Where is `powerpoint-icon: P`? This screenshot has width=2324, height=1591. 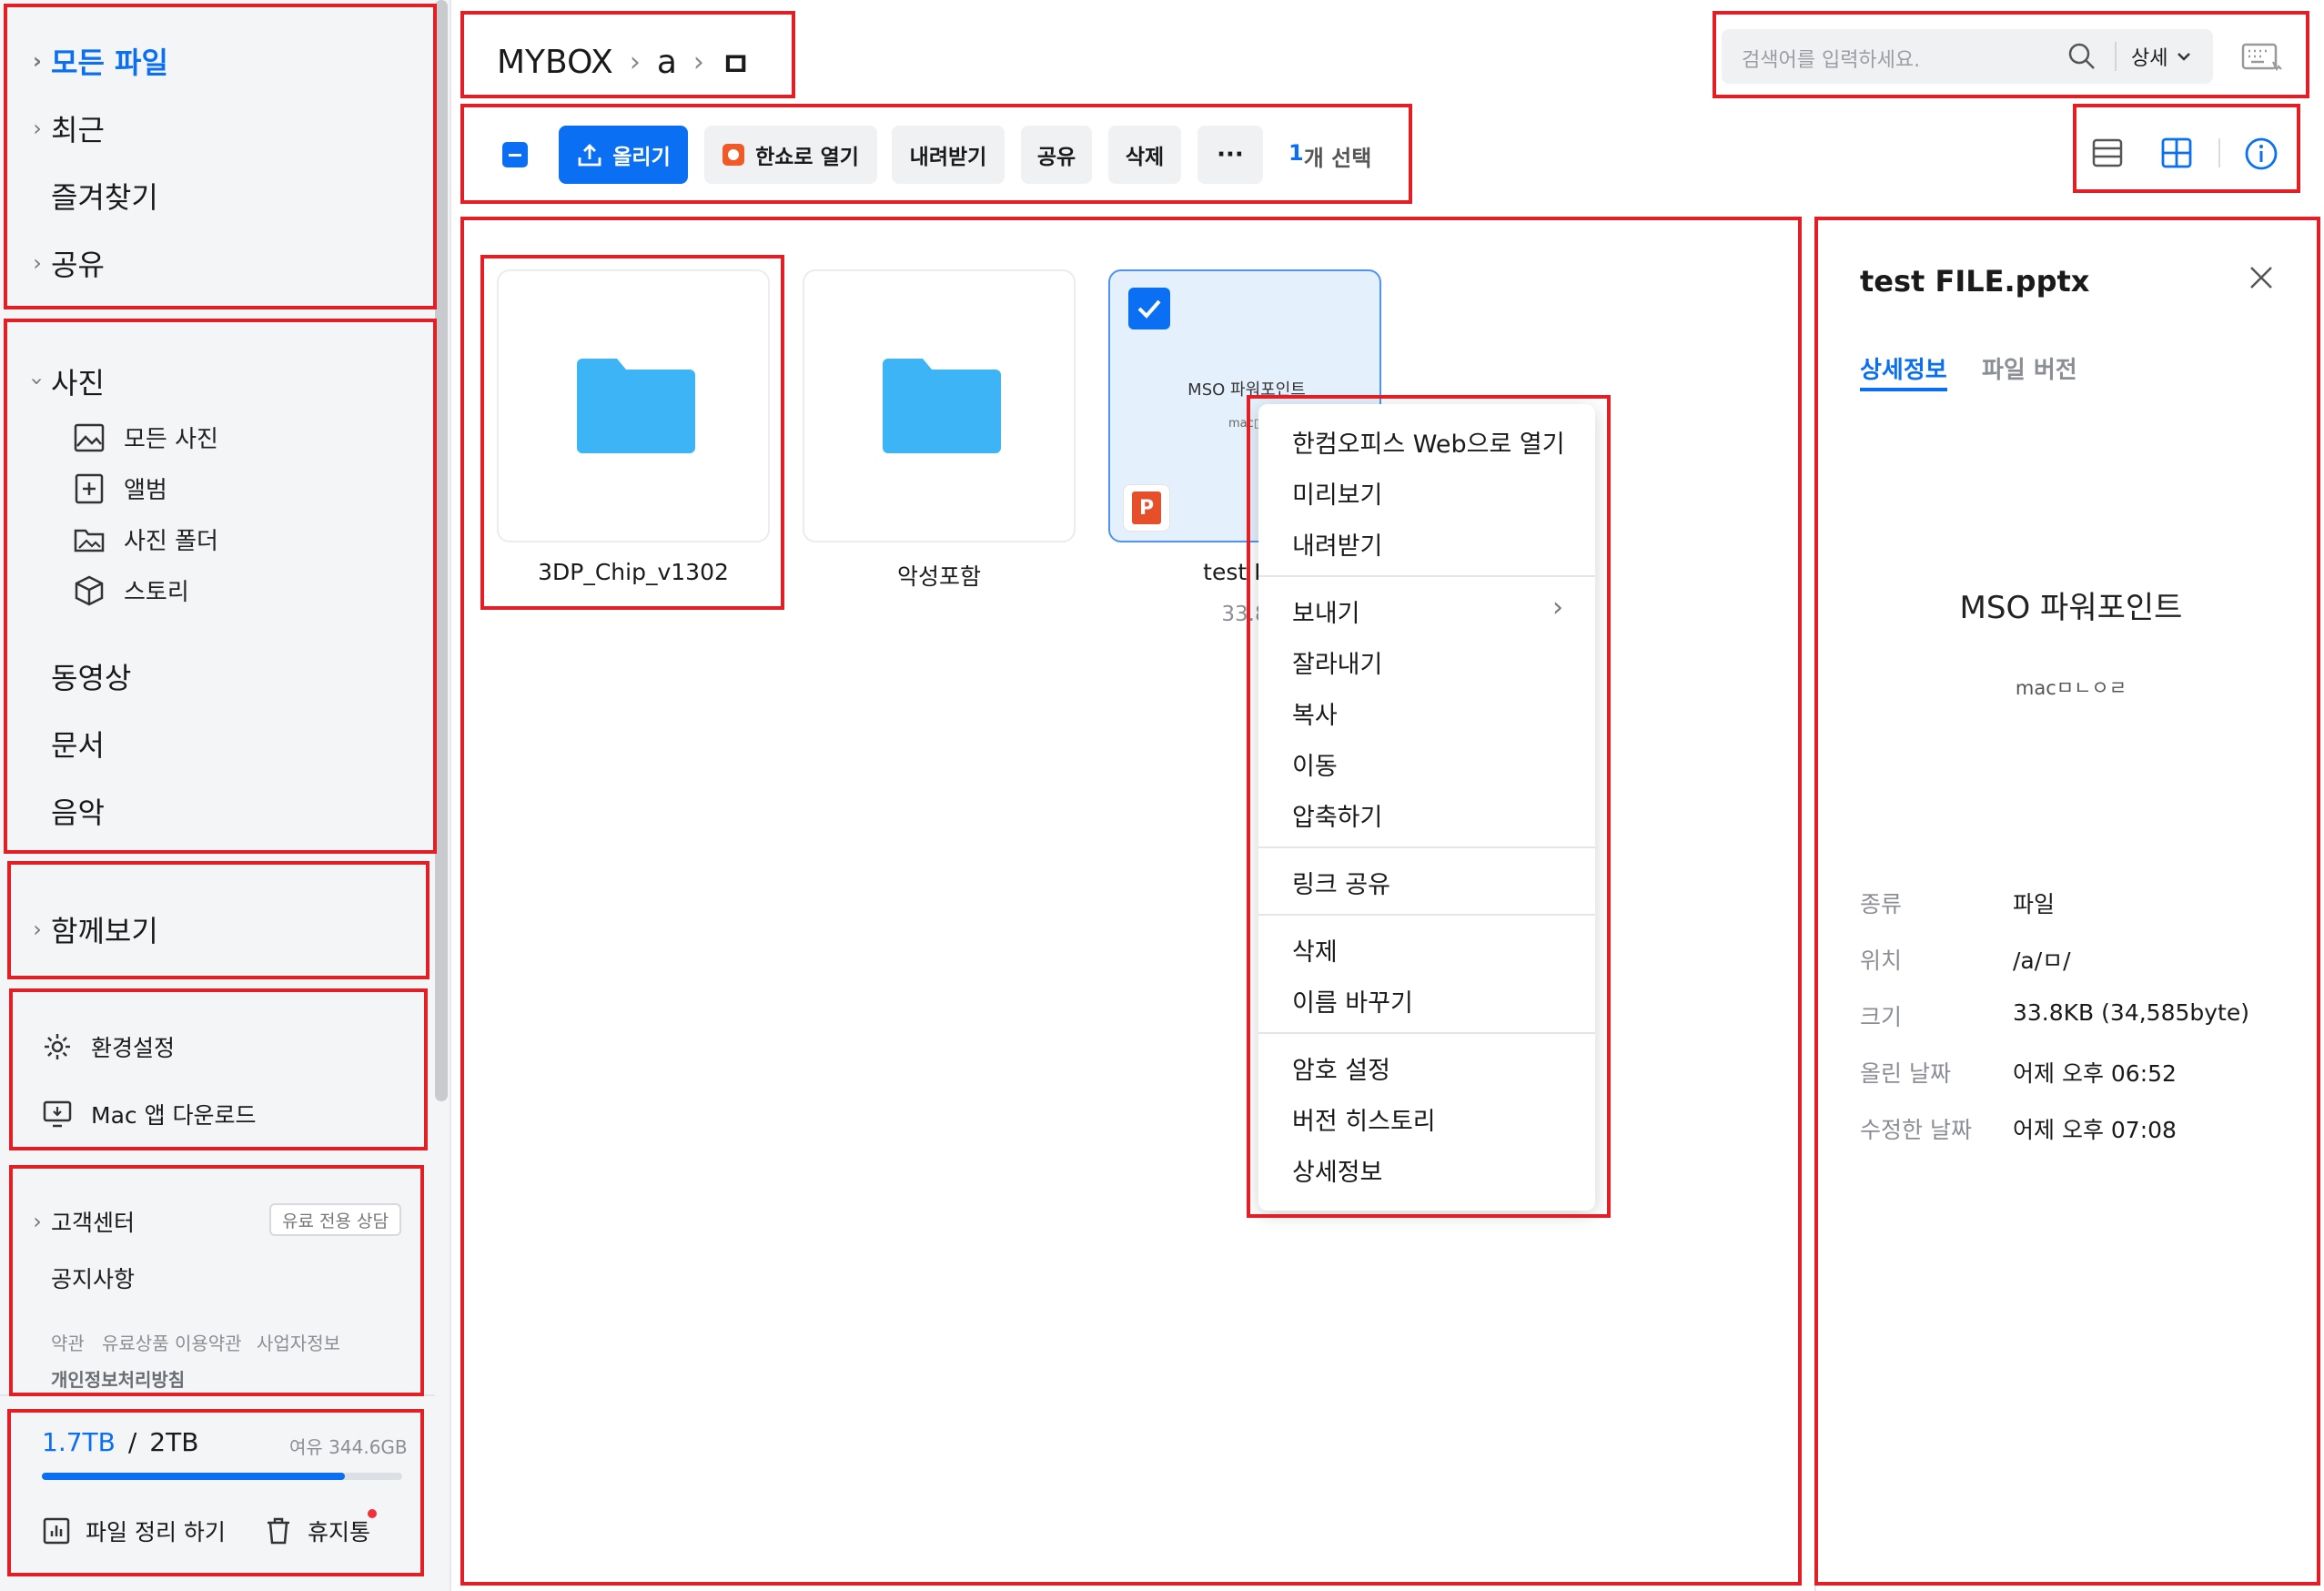
powerpoint-icon: P is located at coordinates (1146, 507).